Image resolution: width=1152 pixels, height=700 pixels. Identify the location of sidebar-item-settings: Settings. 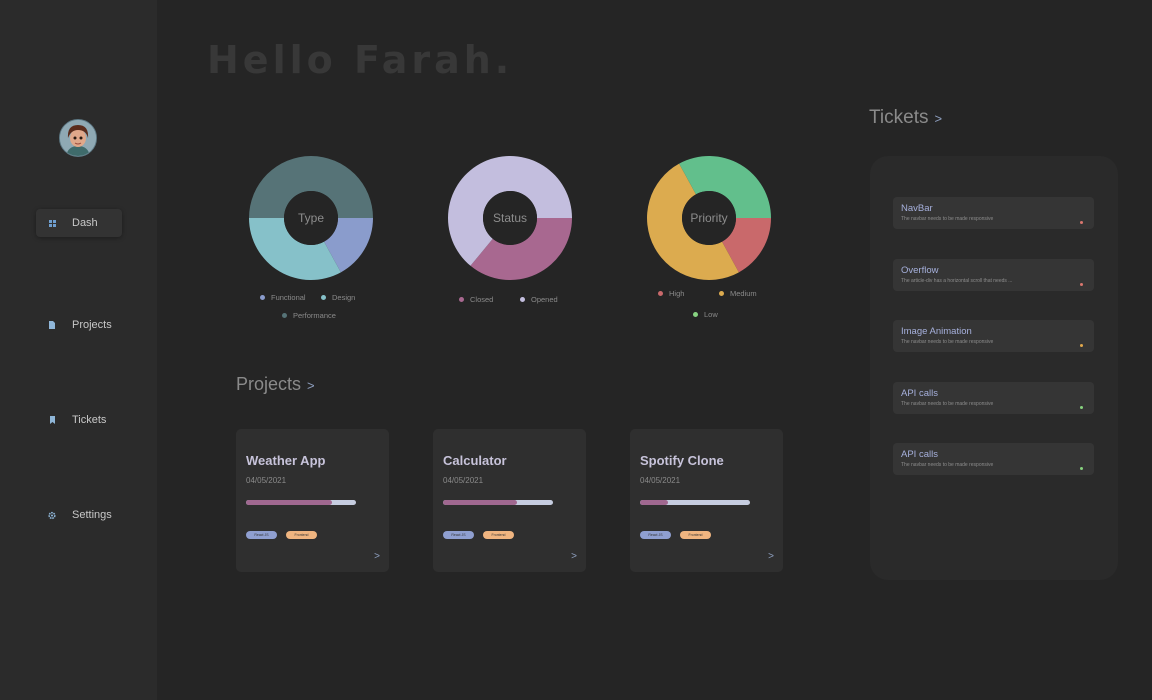
(79, 515).